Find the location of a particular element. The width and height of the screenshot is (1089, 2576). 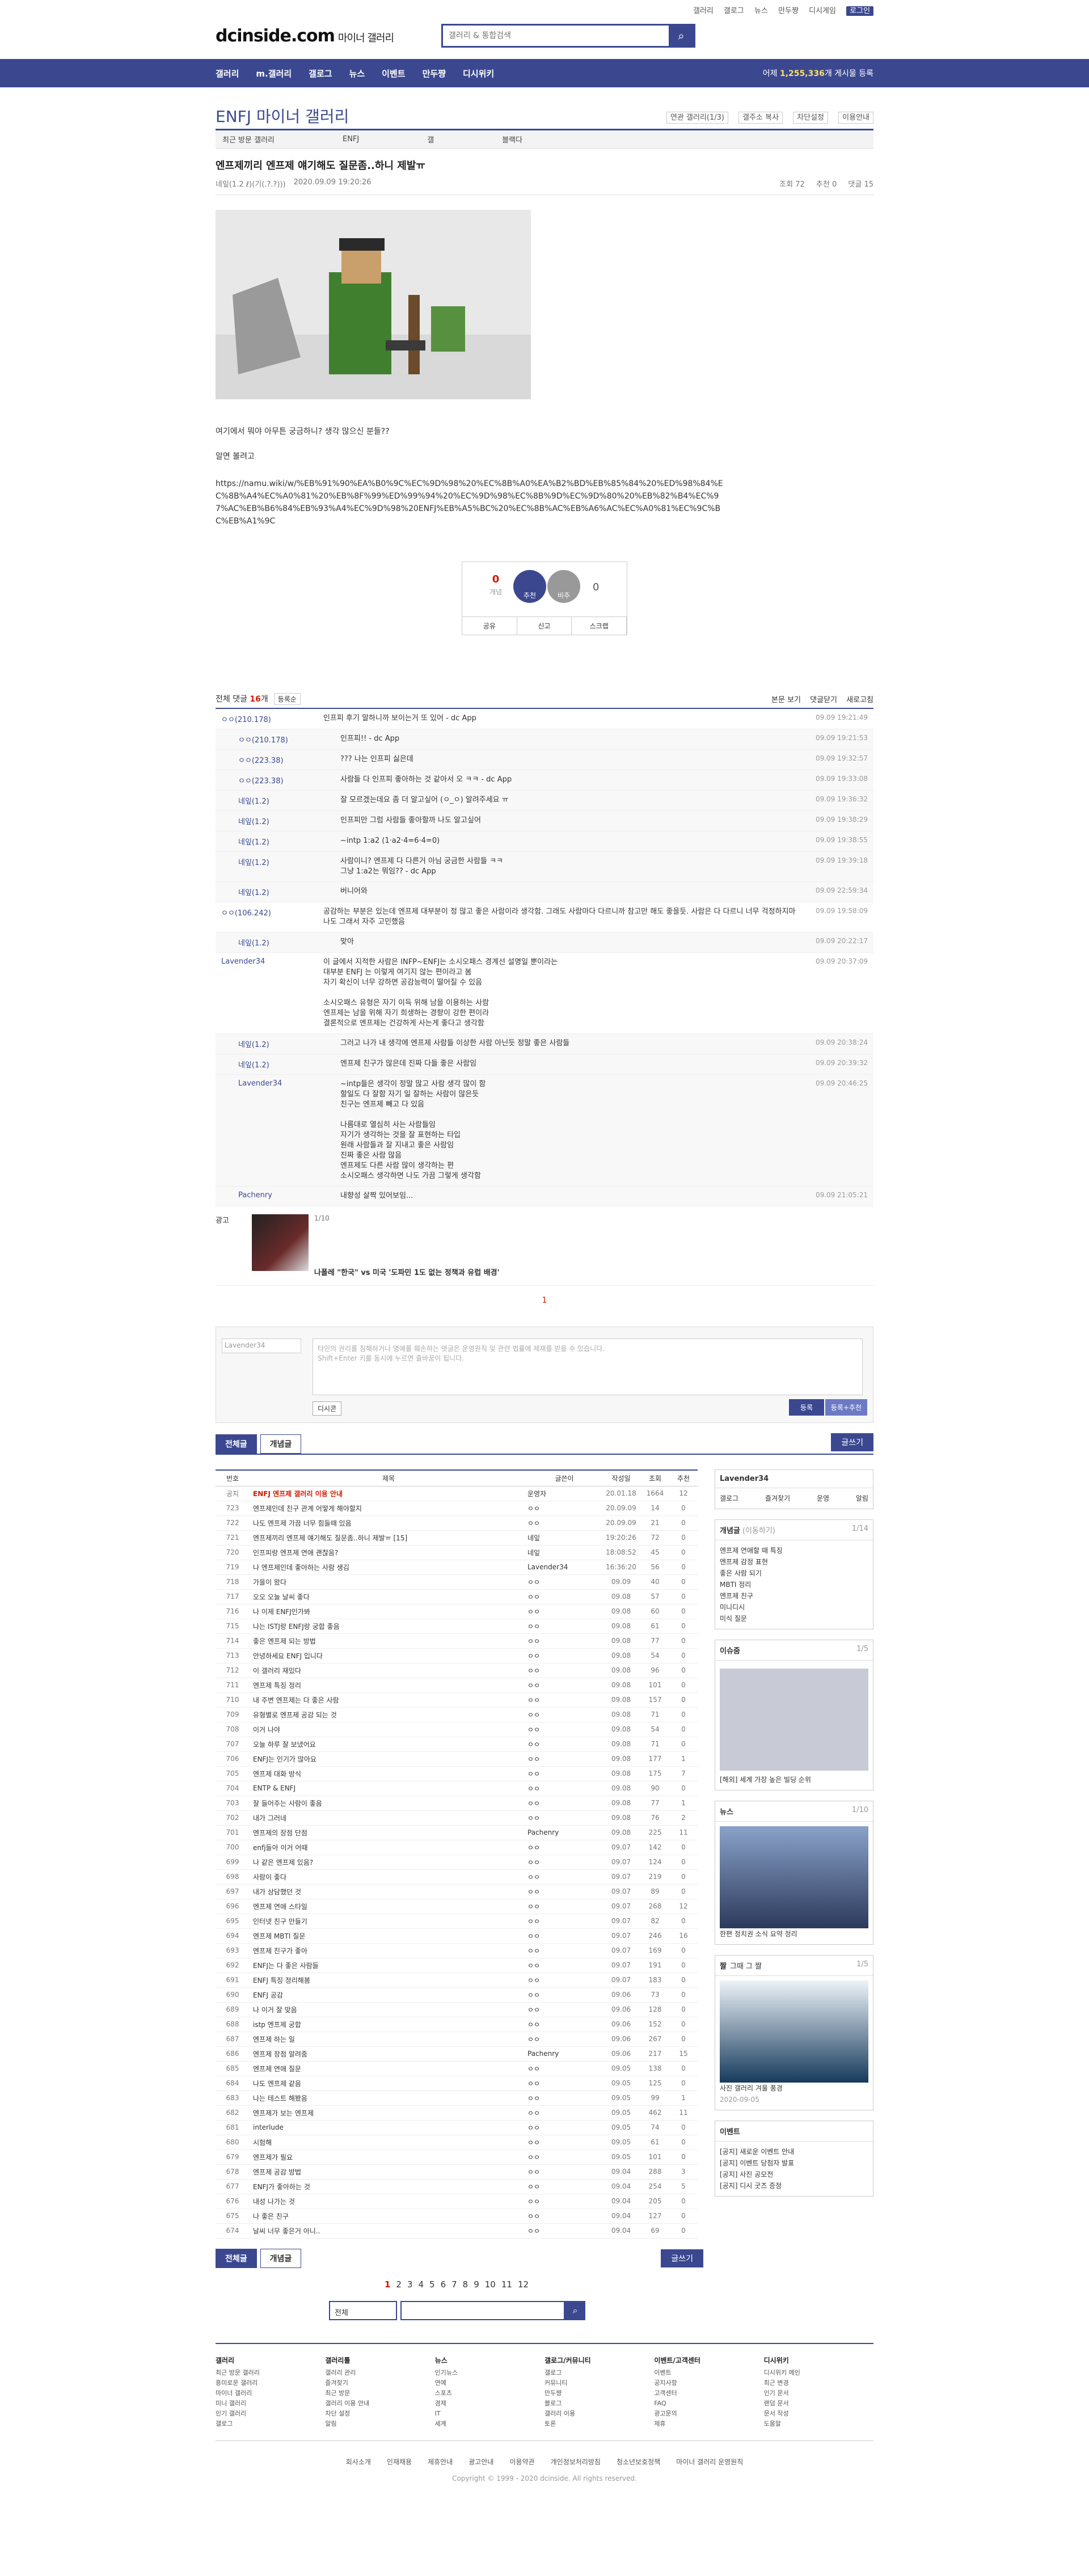

post-title-link: 엔프제 친구가 좋아 is located at coordinates (388, 1951).